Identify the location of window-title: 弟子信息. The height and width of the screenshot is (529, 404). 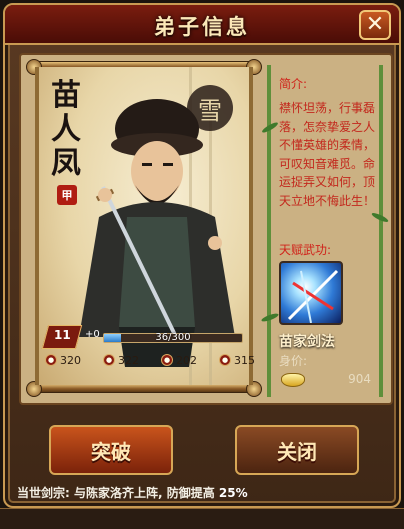
(202, 26).